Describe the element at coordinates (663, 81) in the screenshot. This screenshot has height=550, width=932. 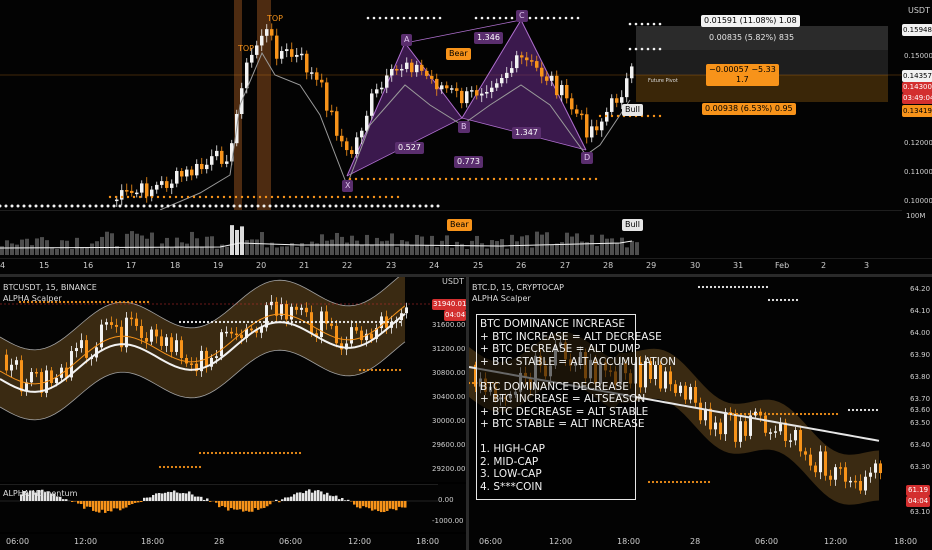
I see `future-pivot-label: Future Pivot` at that location.